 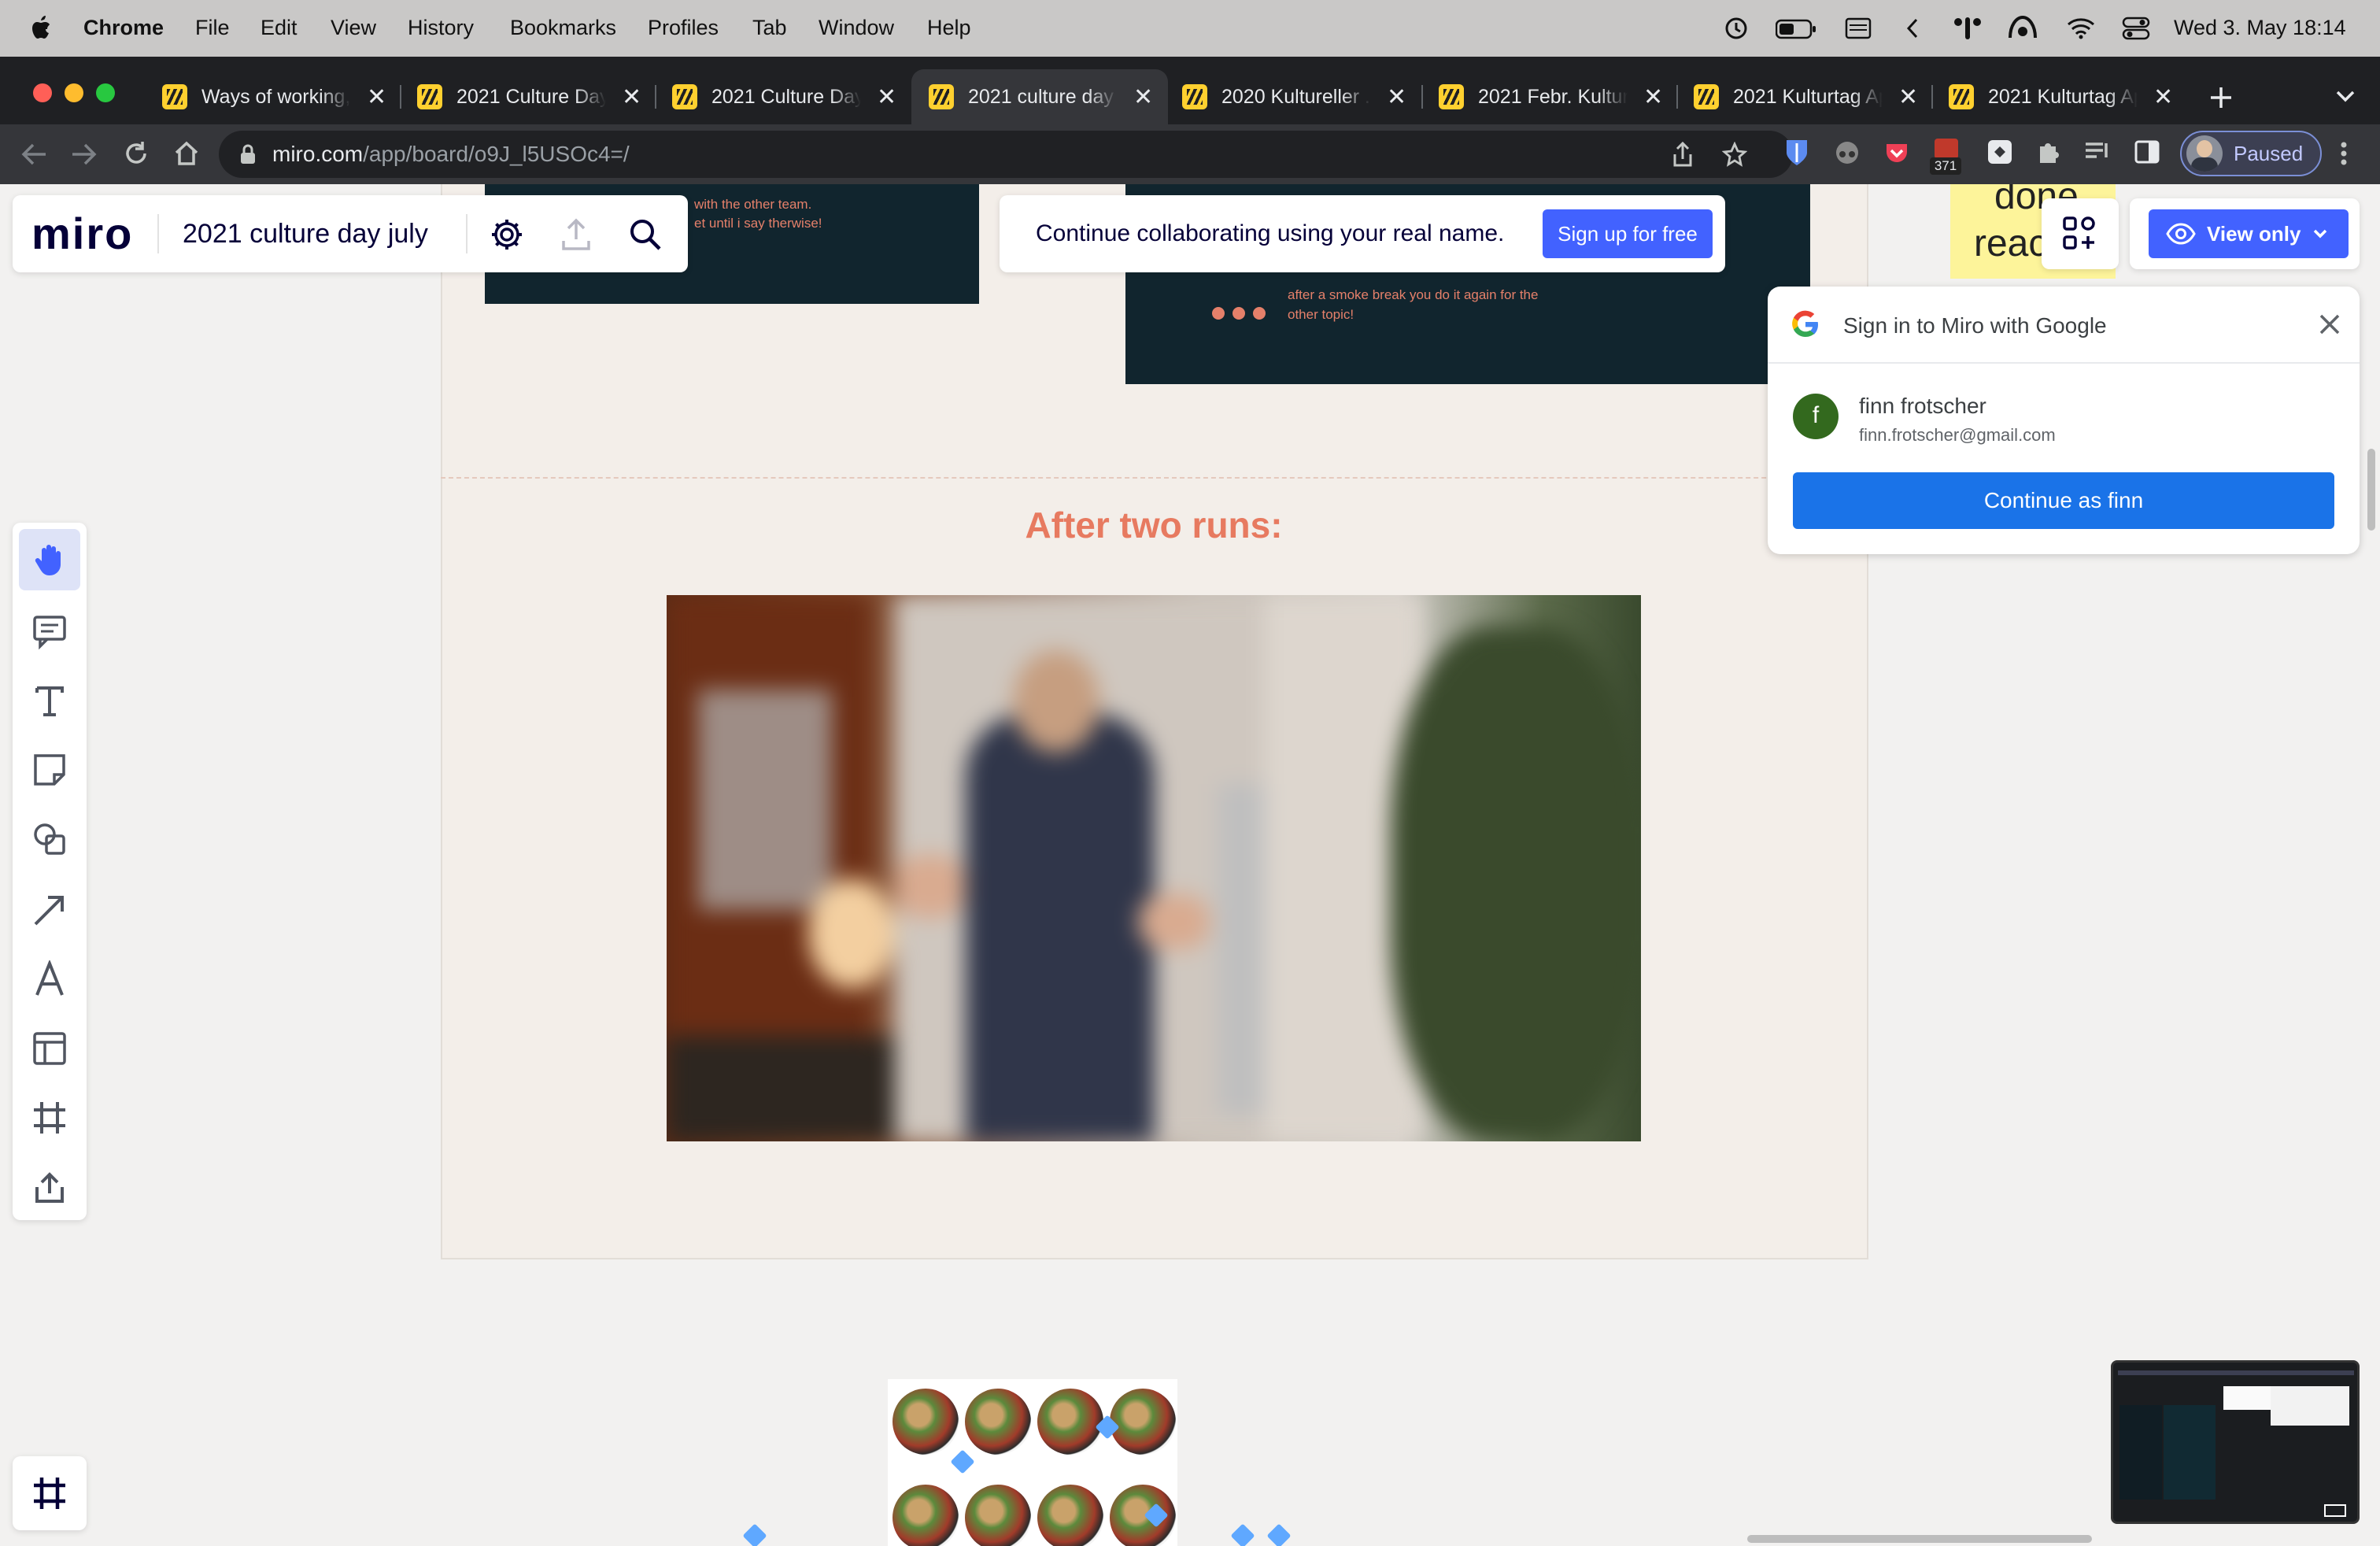 I want to click on menu-file: File, so click(x=213, y=28).